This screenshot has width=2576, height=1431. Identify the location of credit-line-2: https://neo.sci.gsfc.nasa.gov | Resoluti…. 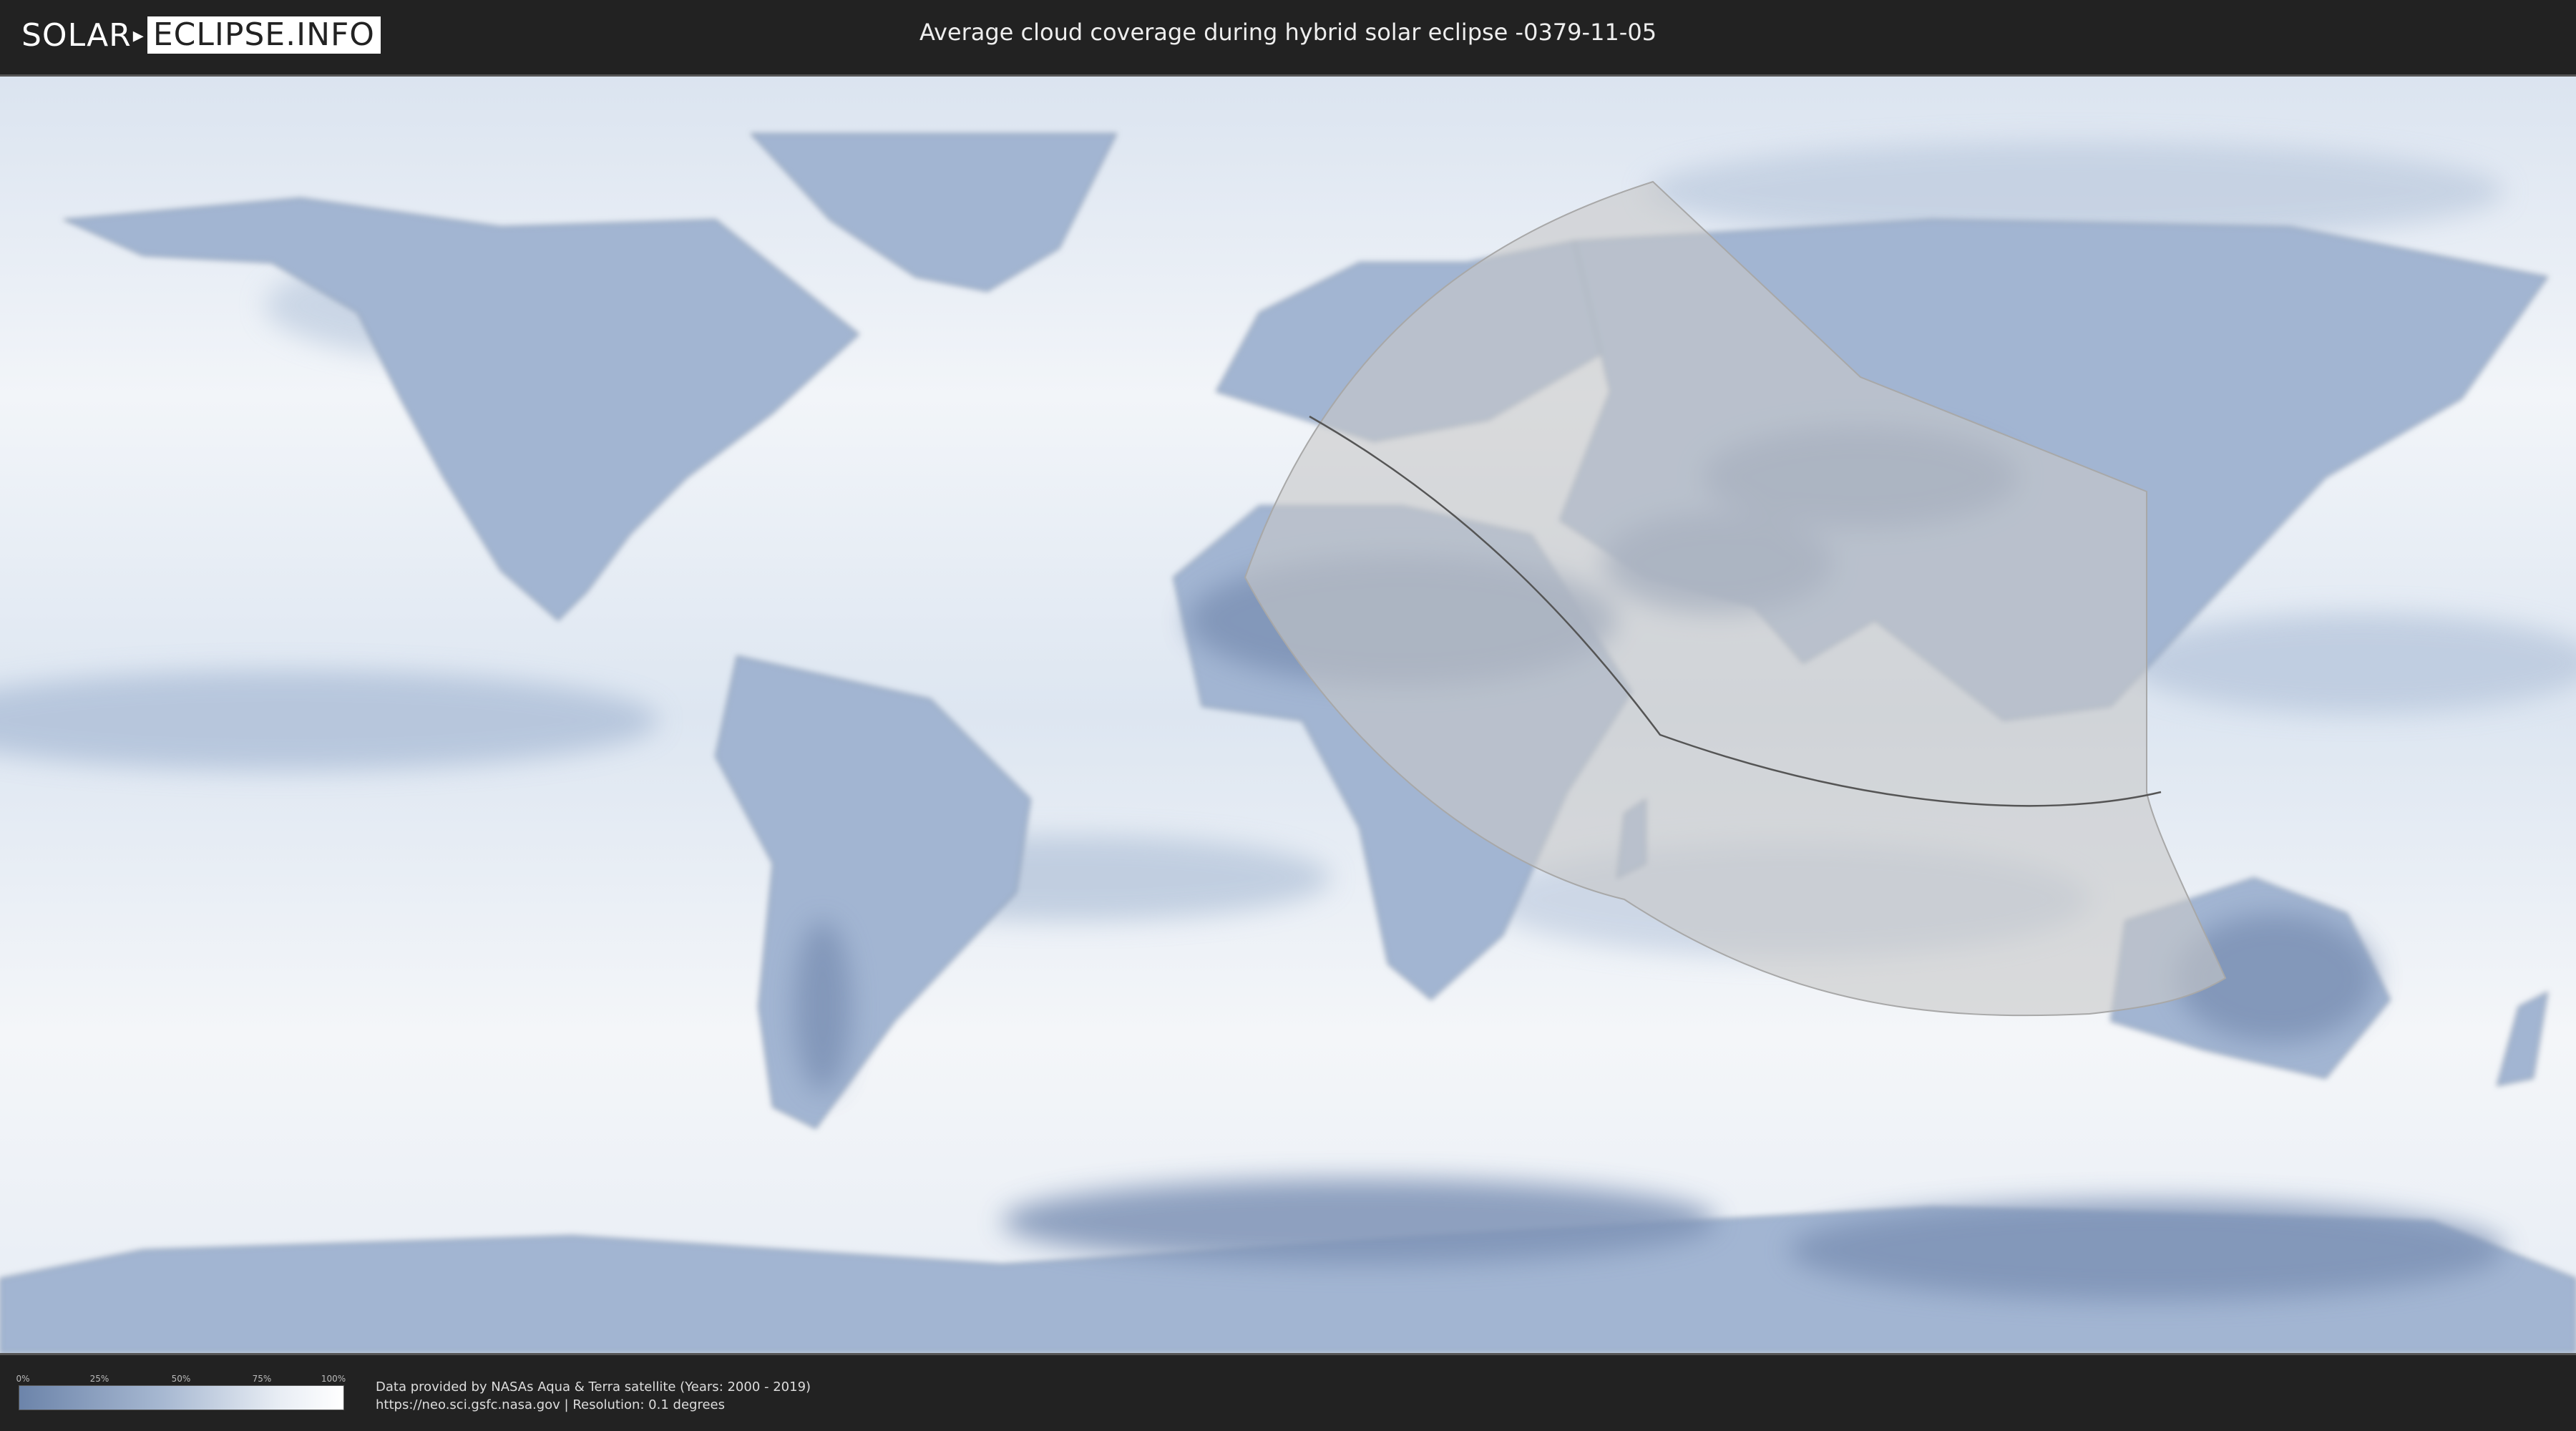
(550, 1404).